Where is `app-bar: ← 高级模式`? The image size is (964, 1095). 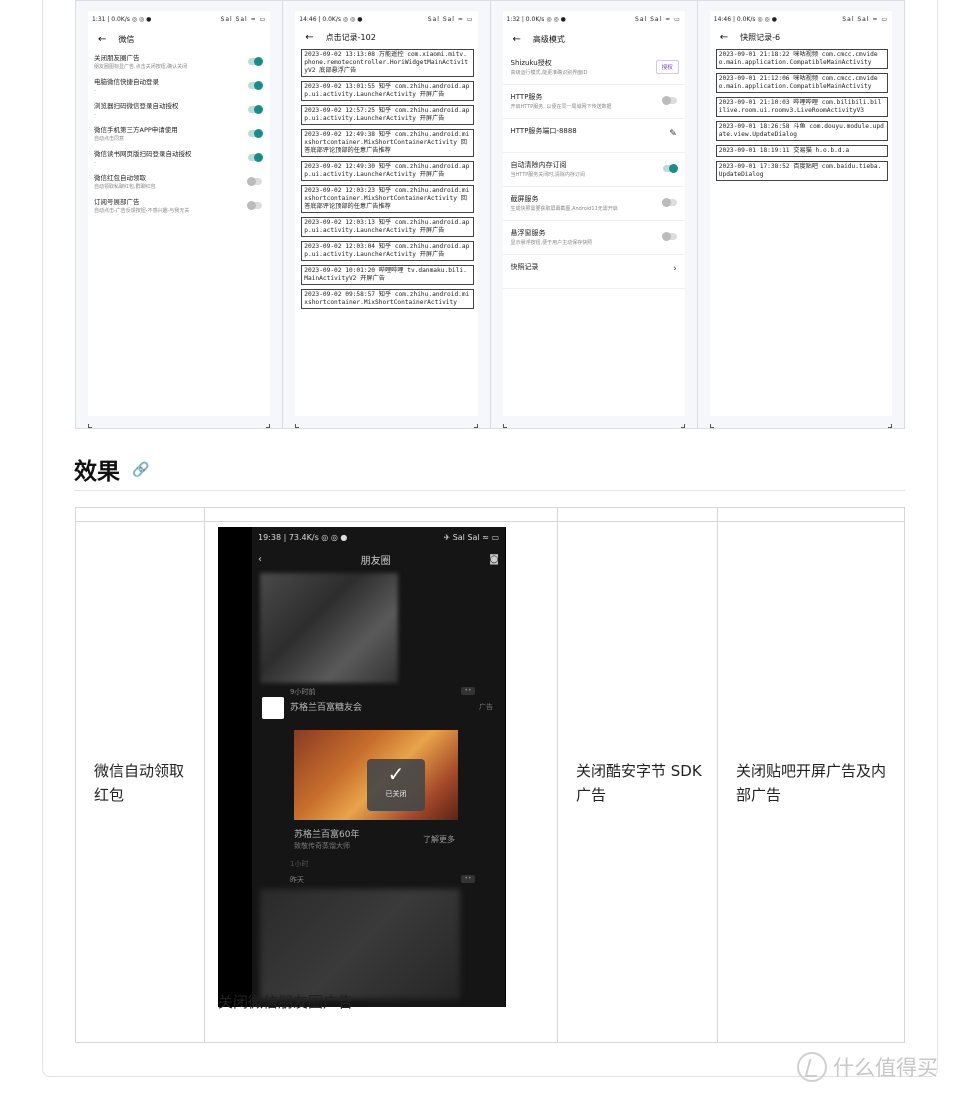 app-bar: ← 高级模式 is located at coordinates (594, 39).